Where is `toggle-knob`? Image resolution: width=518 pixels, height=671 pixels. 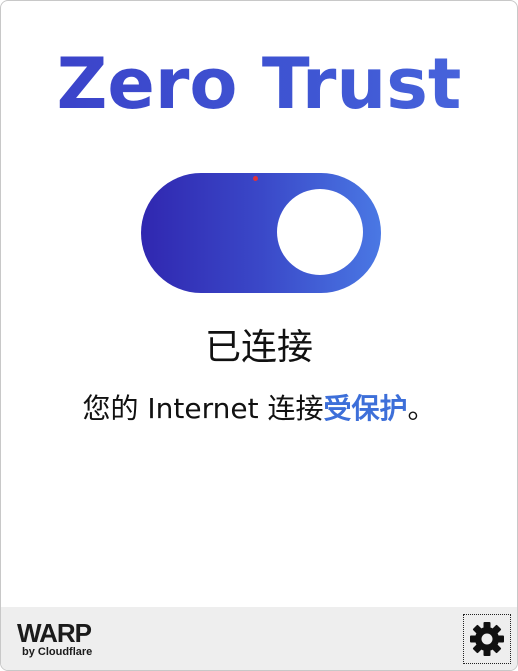
toggle-knob is located at coordinates (320, 232).